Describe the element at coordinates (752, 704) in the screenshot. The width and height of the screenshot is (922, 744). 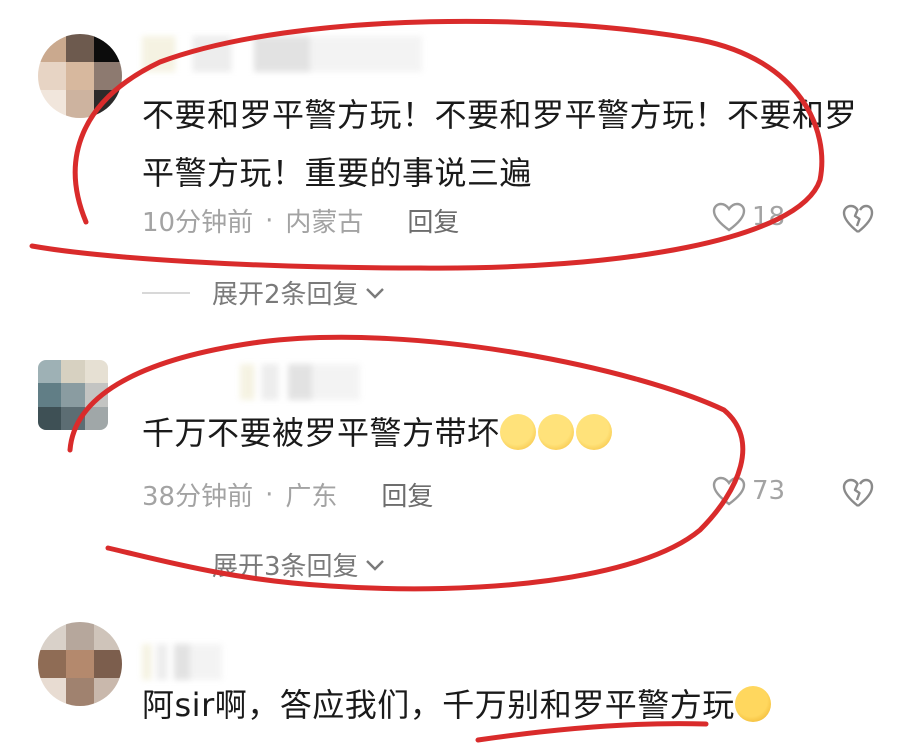
I see `crying-emoji` at that location.